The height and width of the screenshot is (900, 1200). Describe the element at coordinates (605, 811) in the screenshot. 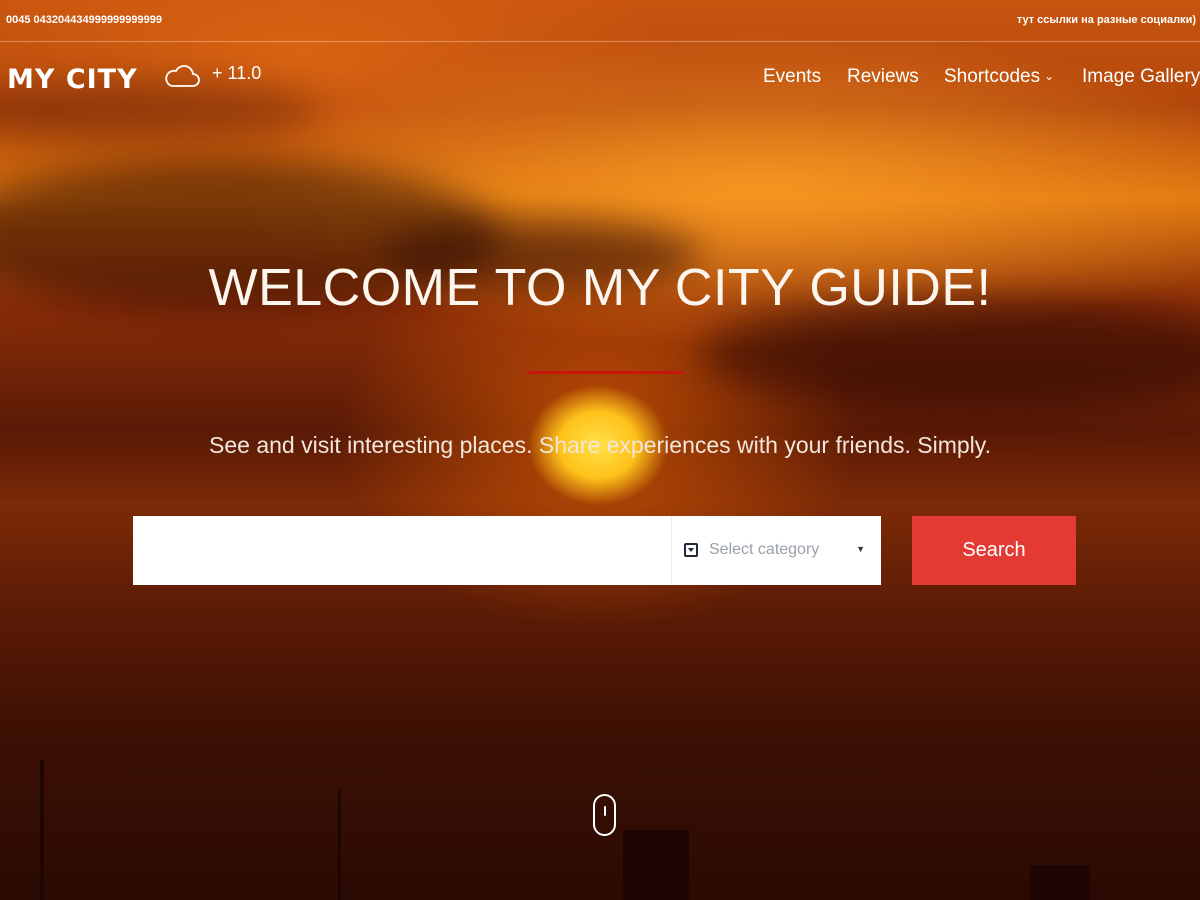

I see `scroll-wheel-dot` at that location.